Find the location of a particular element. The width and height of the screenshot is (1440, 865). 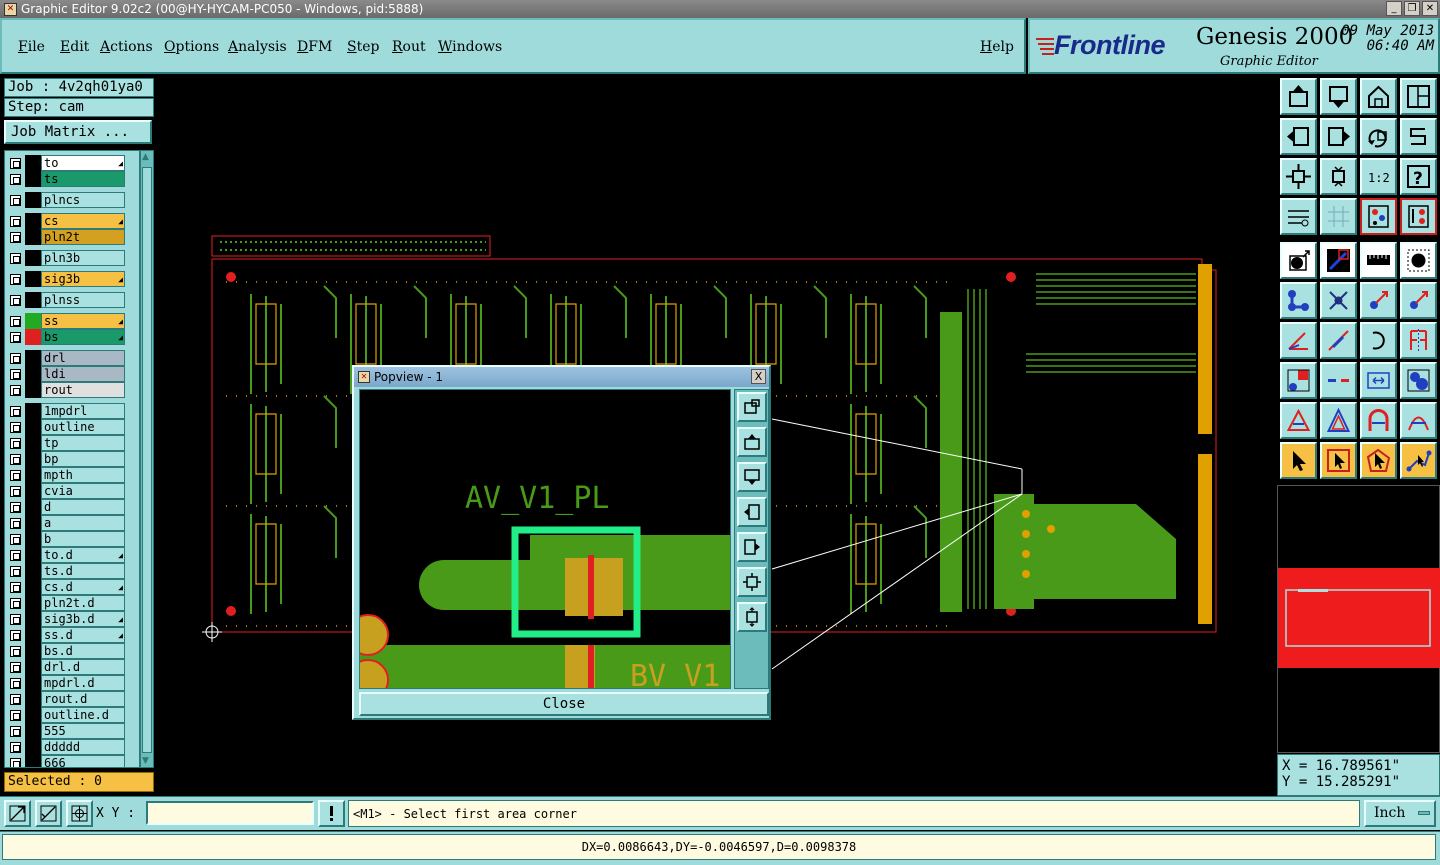

layer-name: ldi is located at coordinates (83, 374).